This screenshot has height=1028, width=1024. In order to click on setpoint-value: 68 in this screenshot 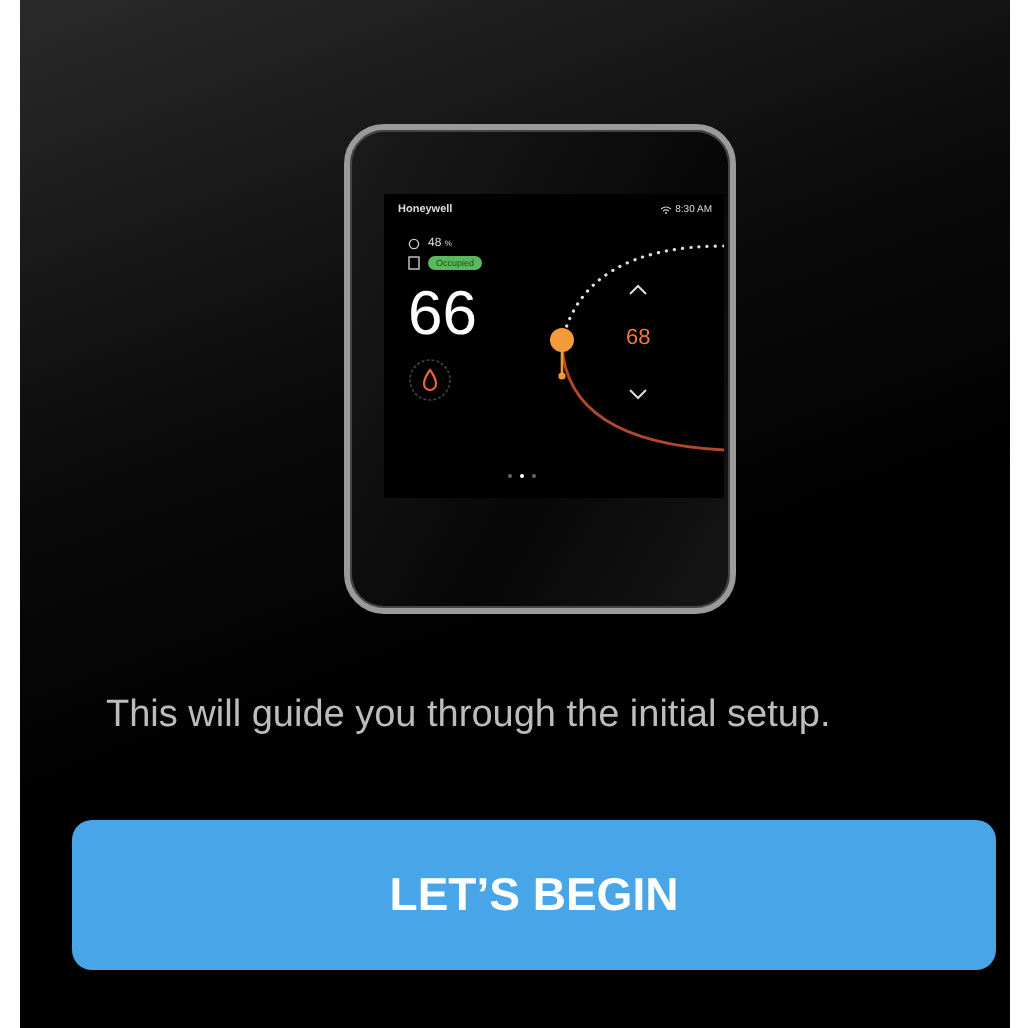, I will do `click(638, 338)`.